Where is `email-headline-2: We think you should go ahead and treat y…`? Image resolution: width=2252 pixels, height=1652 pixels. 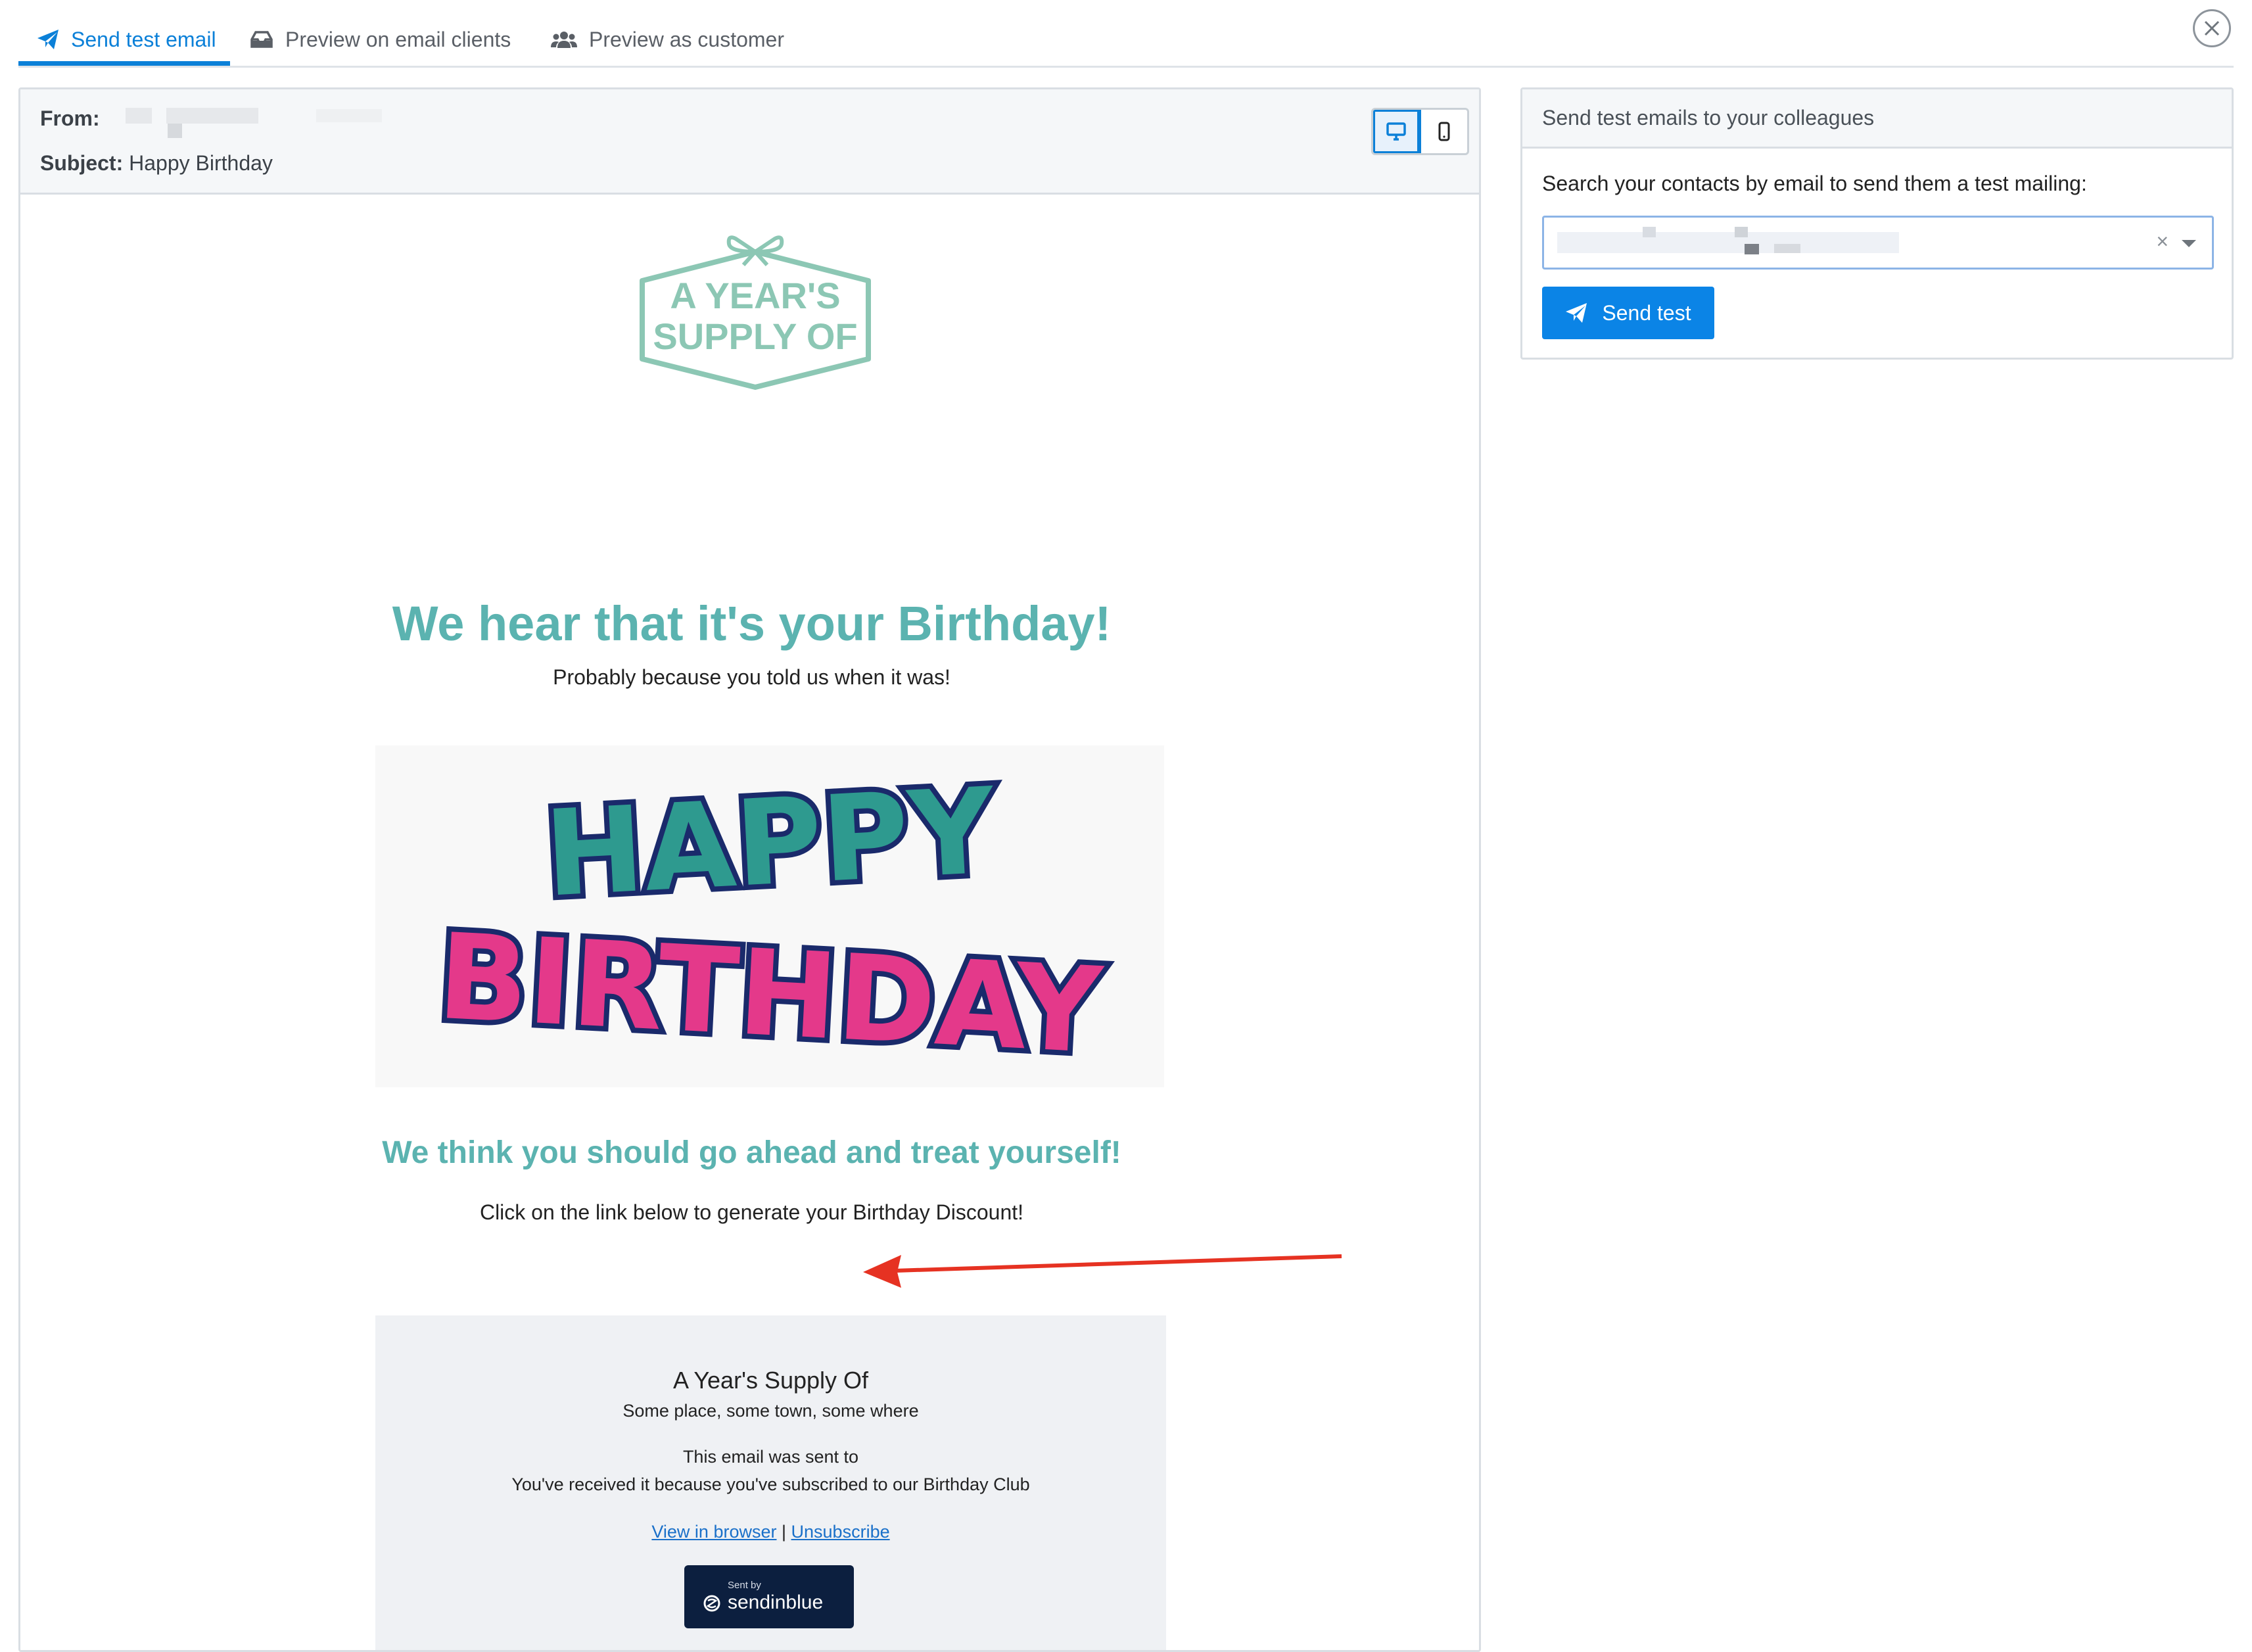
email-headline-2: We think you should go ahead and treat y… is located at coordinates (751, 1152).